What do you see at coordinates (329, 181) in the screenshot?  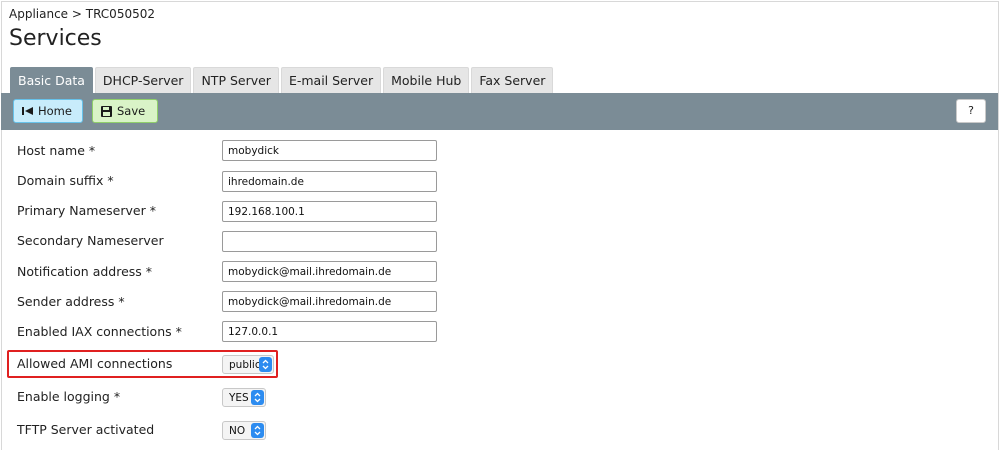 I see `domain-suffix-field` at bounding box center [329, 181].